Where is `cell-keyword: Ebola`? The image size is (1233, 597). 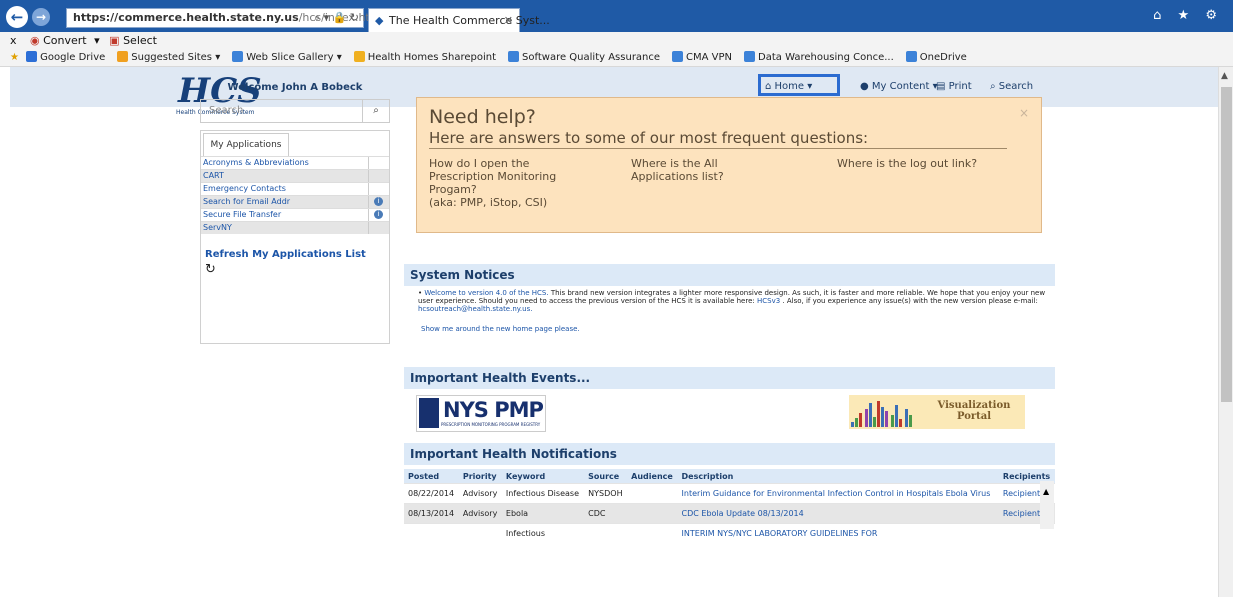 cell-keyword: Ebola is located at coordinates (543, 513).